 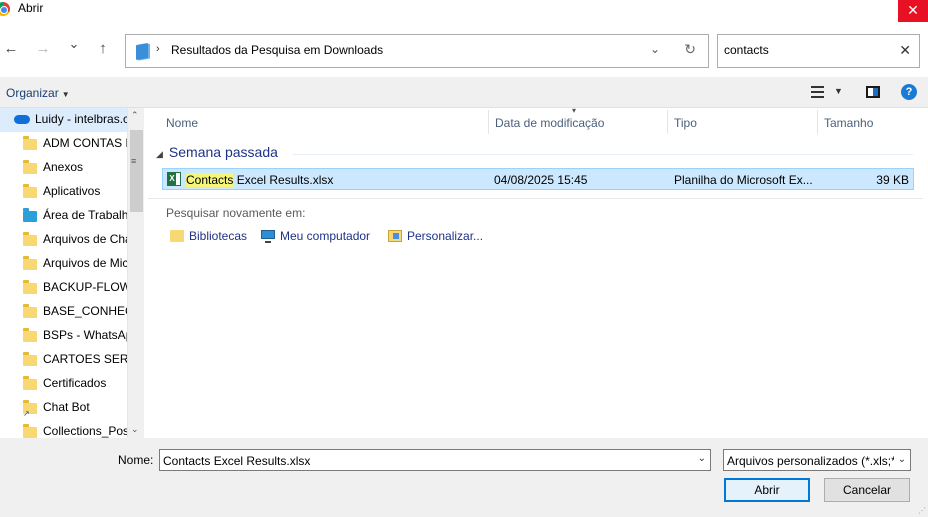 I want to click on sidebar-item-label: ADM CONTAS E, so click(x=85, y=143).